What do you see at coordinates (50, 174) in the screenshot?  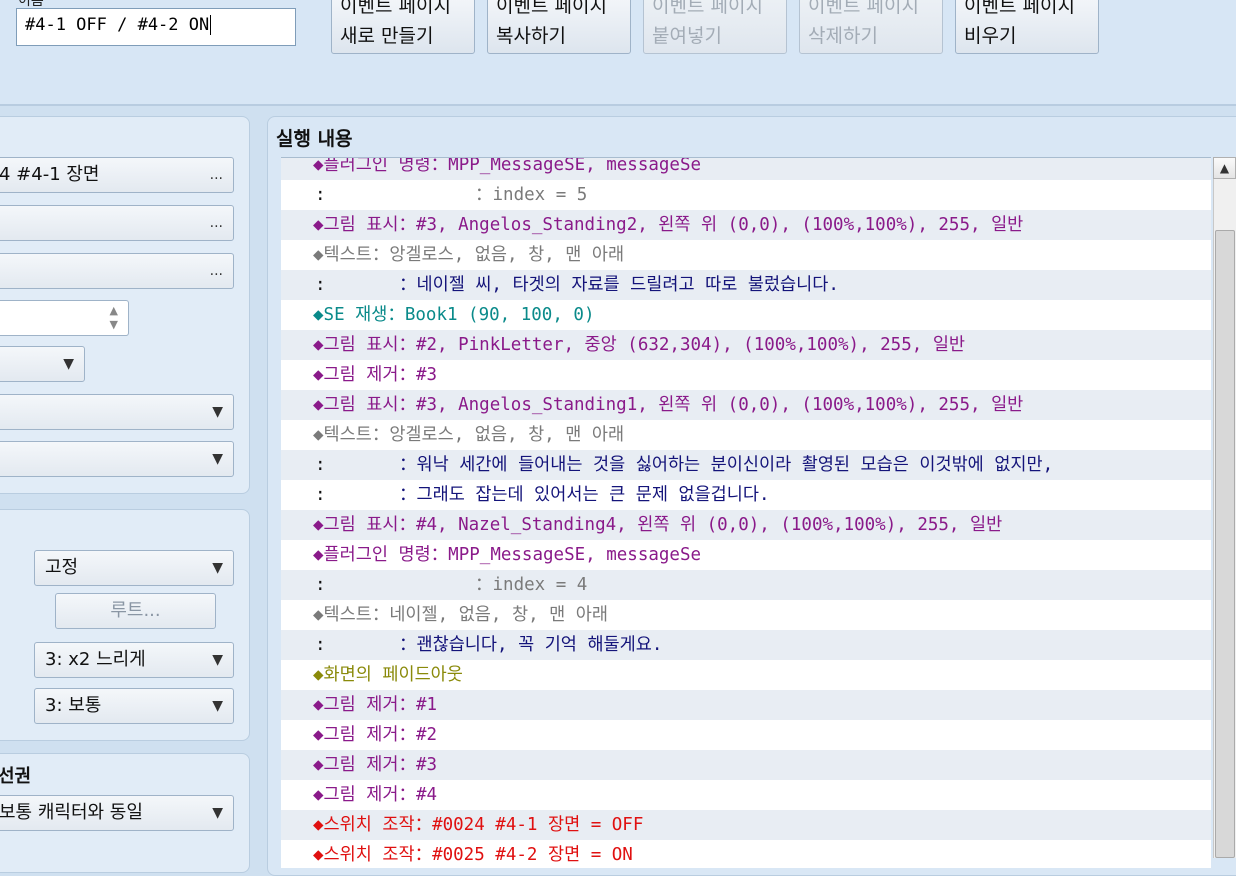 I see `switch1-value: 4 #4-1 장면` at bounding box center [50, 174].